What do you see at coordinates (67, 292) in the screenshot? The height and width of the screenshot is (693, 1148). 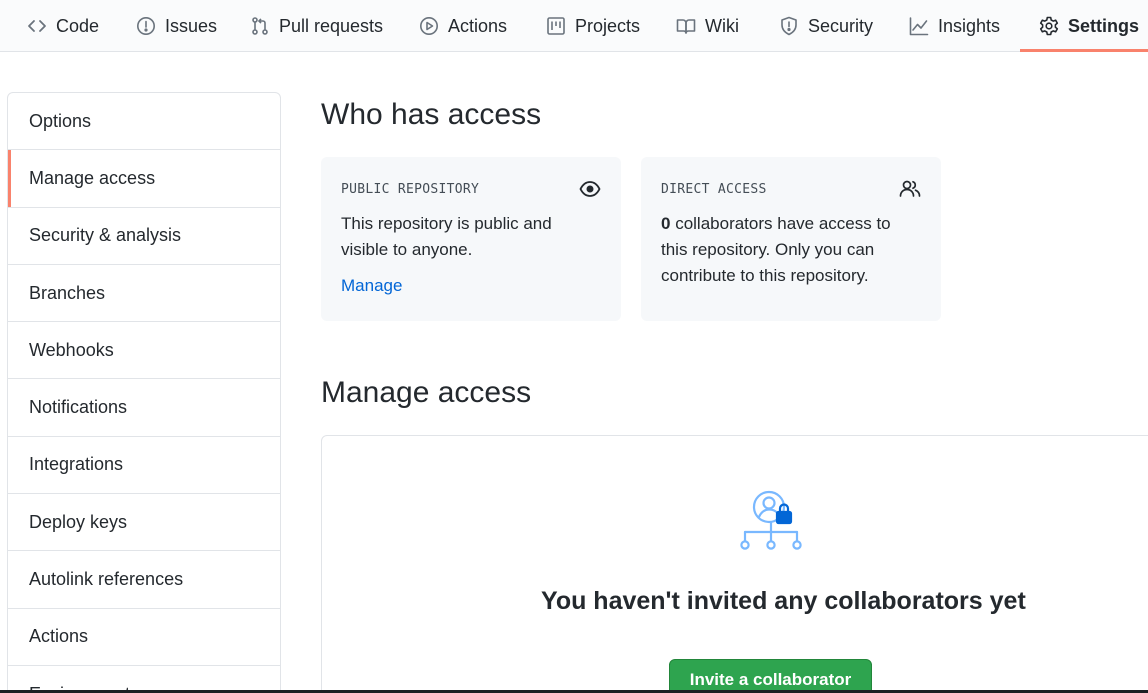 I see `menu-item-label: Branches` at bounding box center [67, 292].